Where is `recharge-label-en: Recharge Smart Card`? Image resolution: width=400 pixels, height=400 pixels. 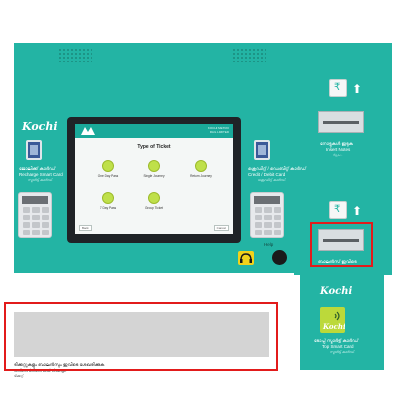
recharge-label-en: Recharge Smart Card is located at coordinates (41, 174).